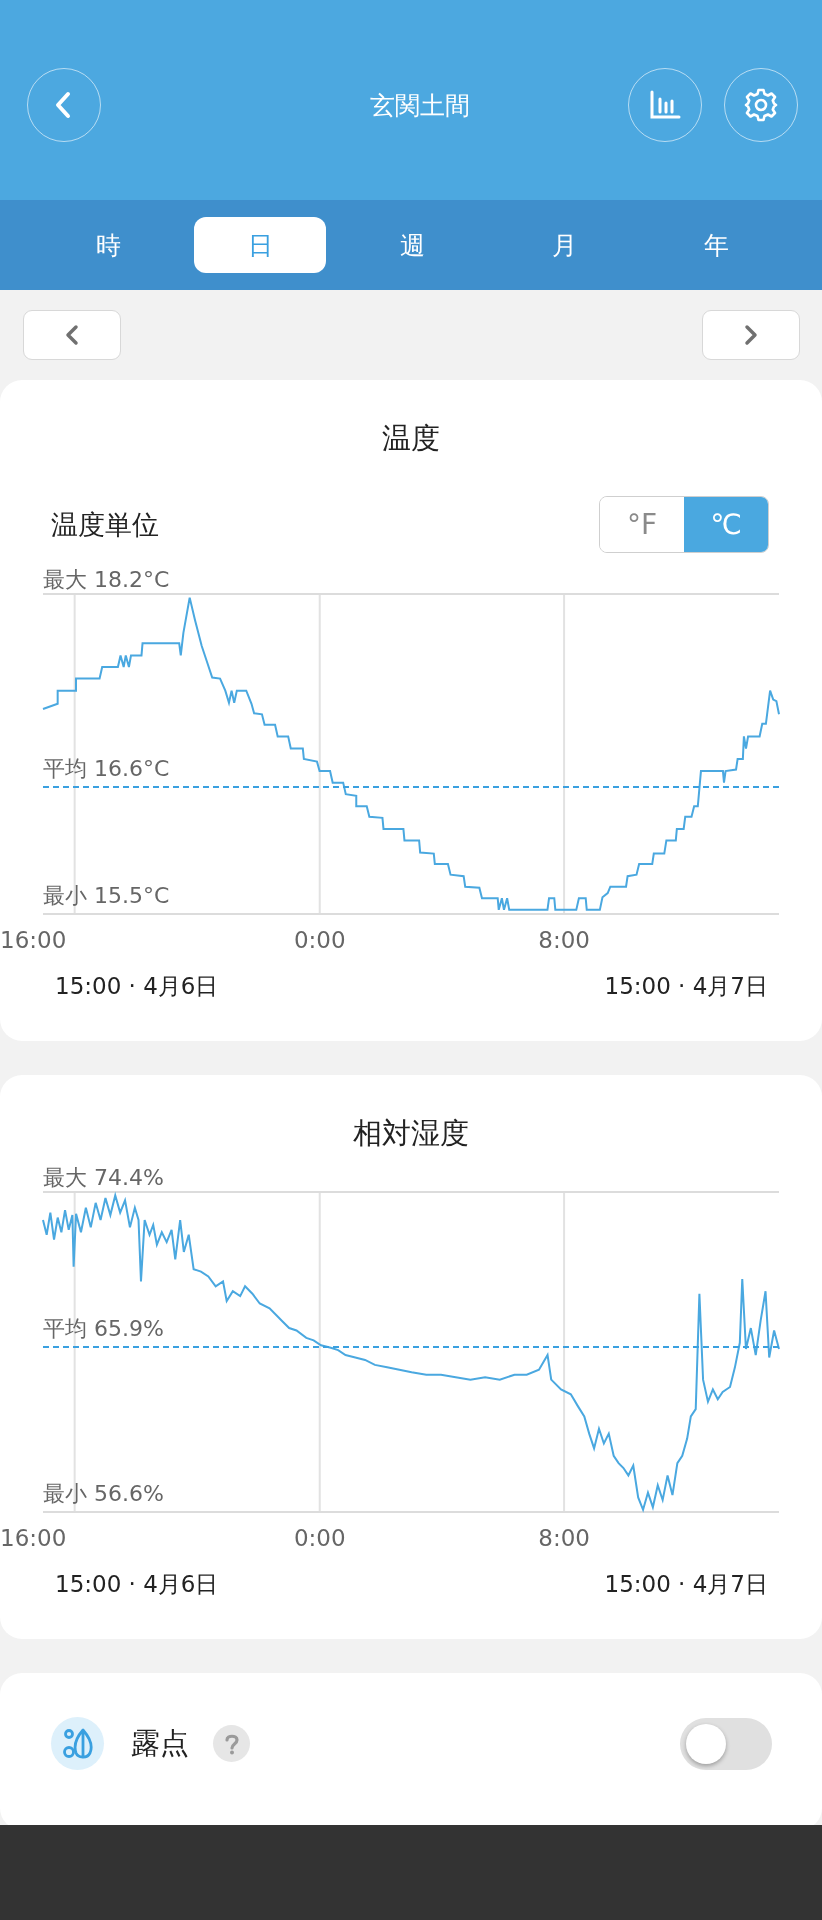 The width and height of the screenshot is (822, 1920). What do you see at coordinates (77, 1743) in the screenshot?
I see `dew-point-icon` at bounding box center [77, 1743].